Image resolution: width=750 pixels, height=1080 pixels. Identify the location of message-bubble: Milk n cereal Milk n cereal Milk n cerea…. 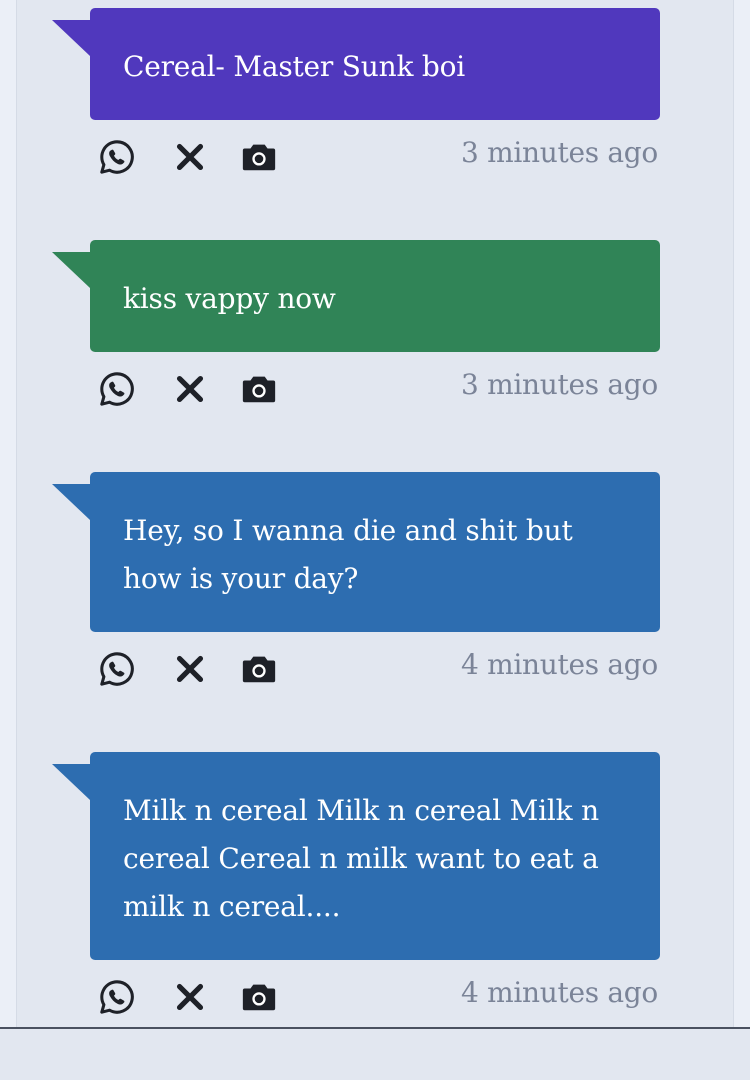
(375, 856).